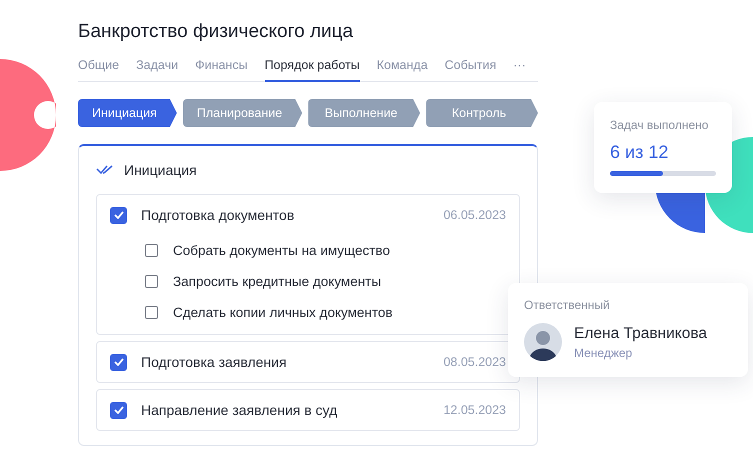 Image resolution: width=753 pixels, height=470 pixels. What do you see at coordinates (214, 362) in the screenshot?
I see `task-label: Подготовка заявления` at bounding box center [214, 362].